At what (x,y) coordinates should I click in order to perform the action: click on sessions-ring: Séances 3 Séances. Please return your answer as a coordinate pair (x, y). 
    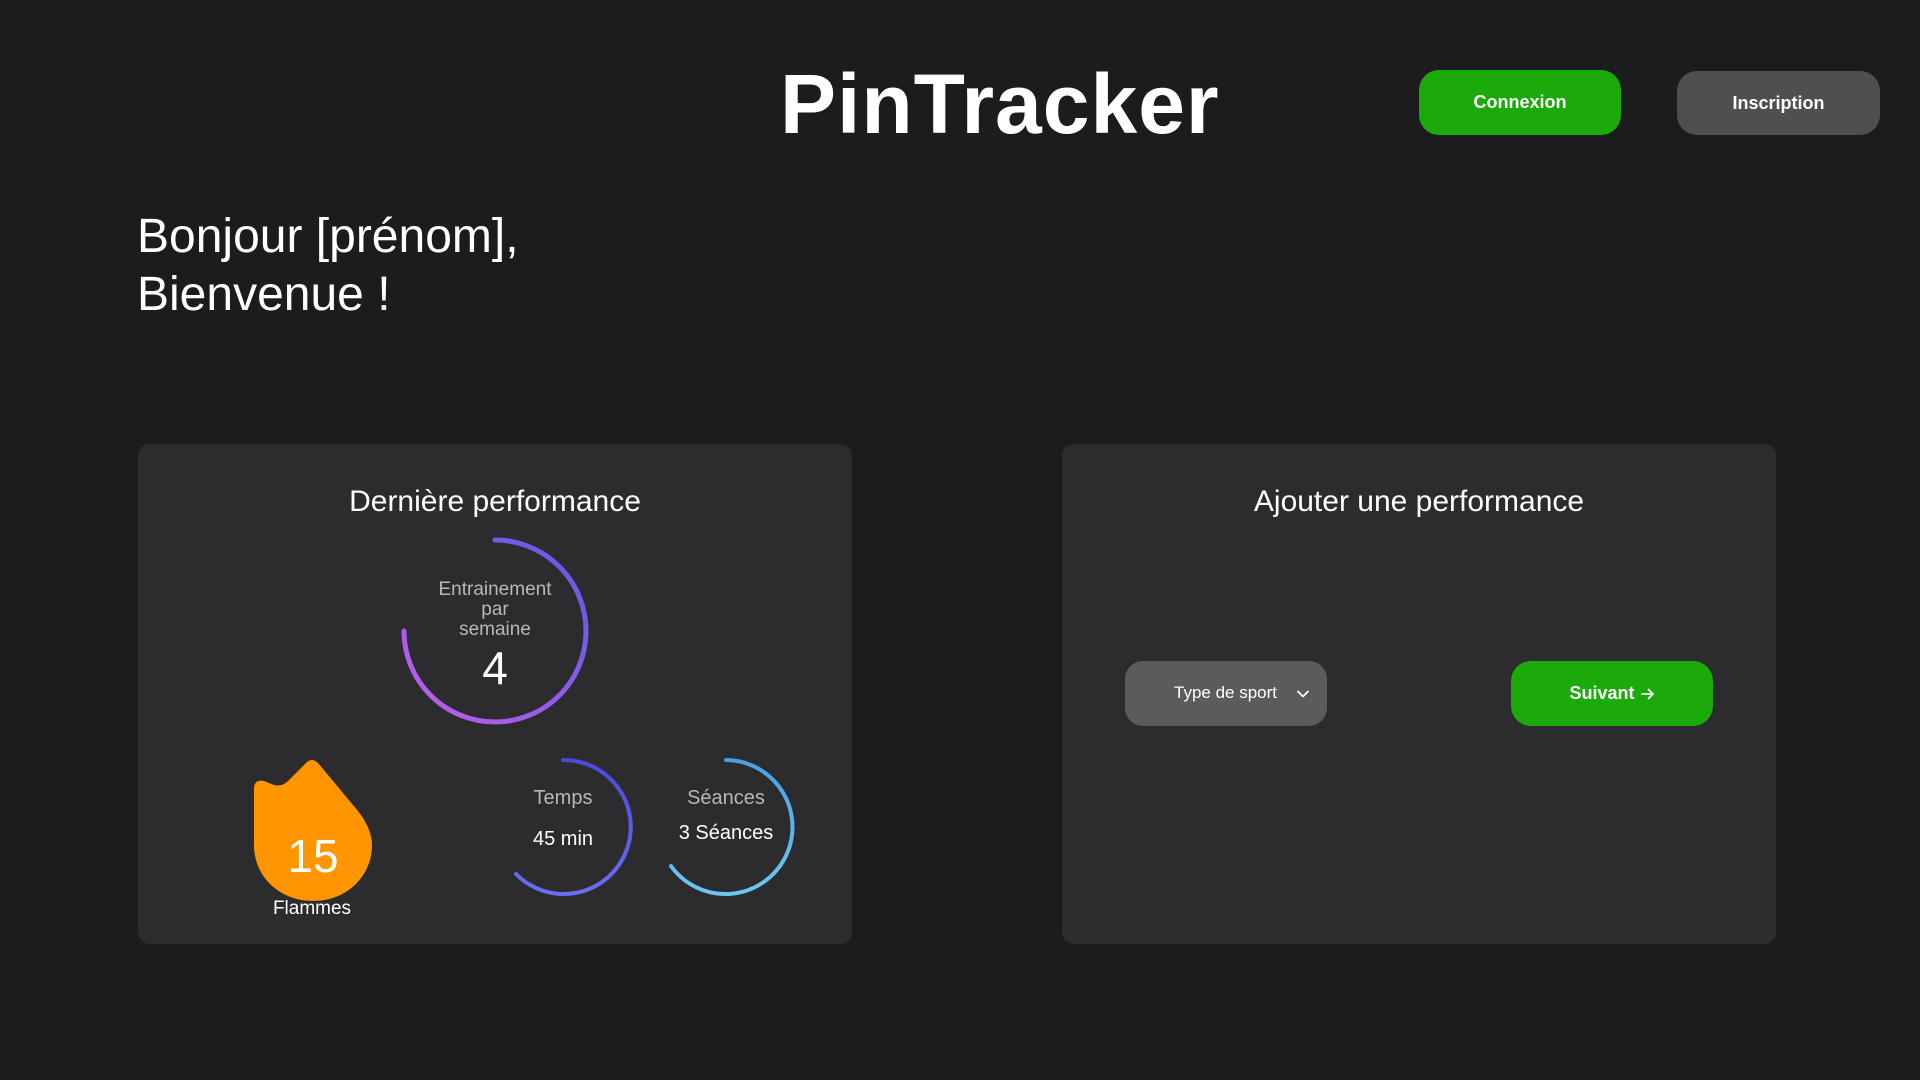
    Looking at the image, I should click on (726, 827).